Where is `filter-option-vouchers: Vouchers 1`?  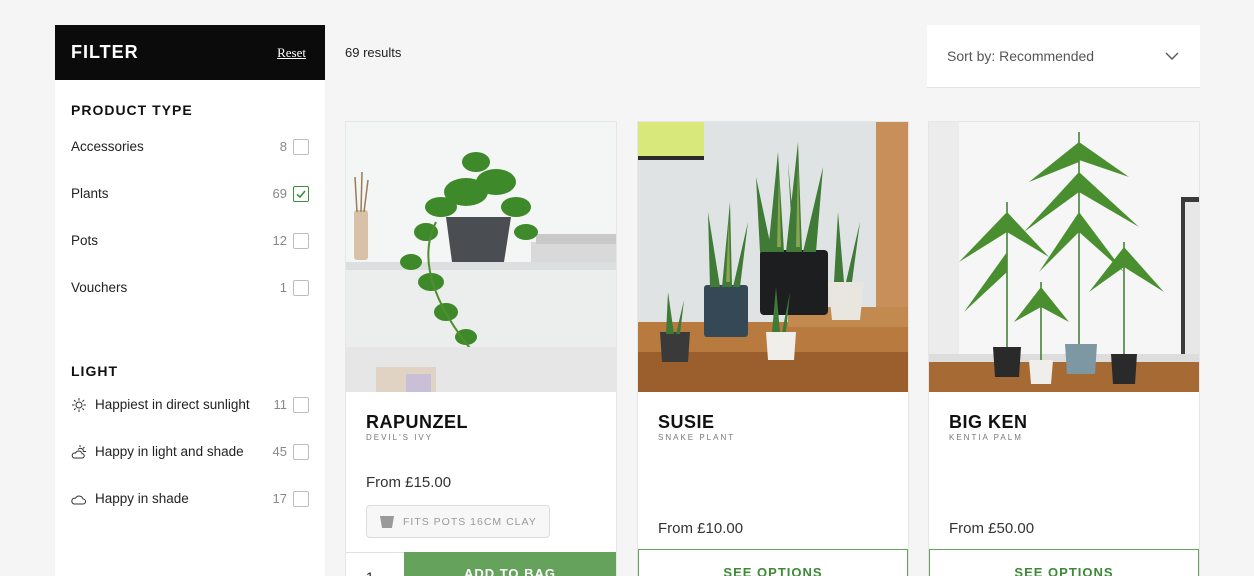
filter-option-vouchers: Vouchers 1 is located at coordinates (190, 287).